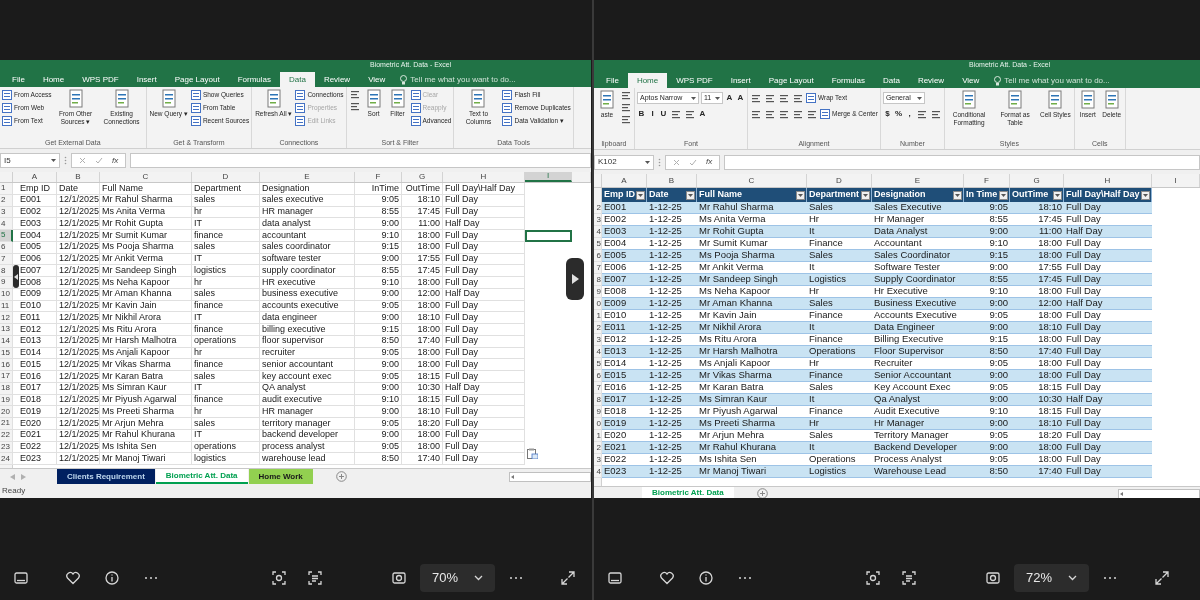  What do you see at coordinates (279, 578) in the screenshot?
I see `focus-icon` at bounding box center [279, 578].